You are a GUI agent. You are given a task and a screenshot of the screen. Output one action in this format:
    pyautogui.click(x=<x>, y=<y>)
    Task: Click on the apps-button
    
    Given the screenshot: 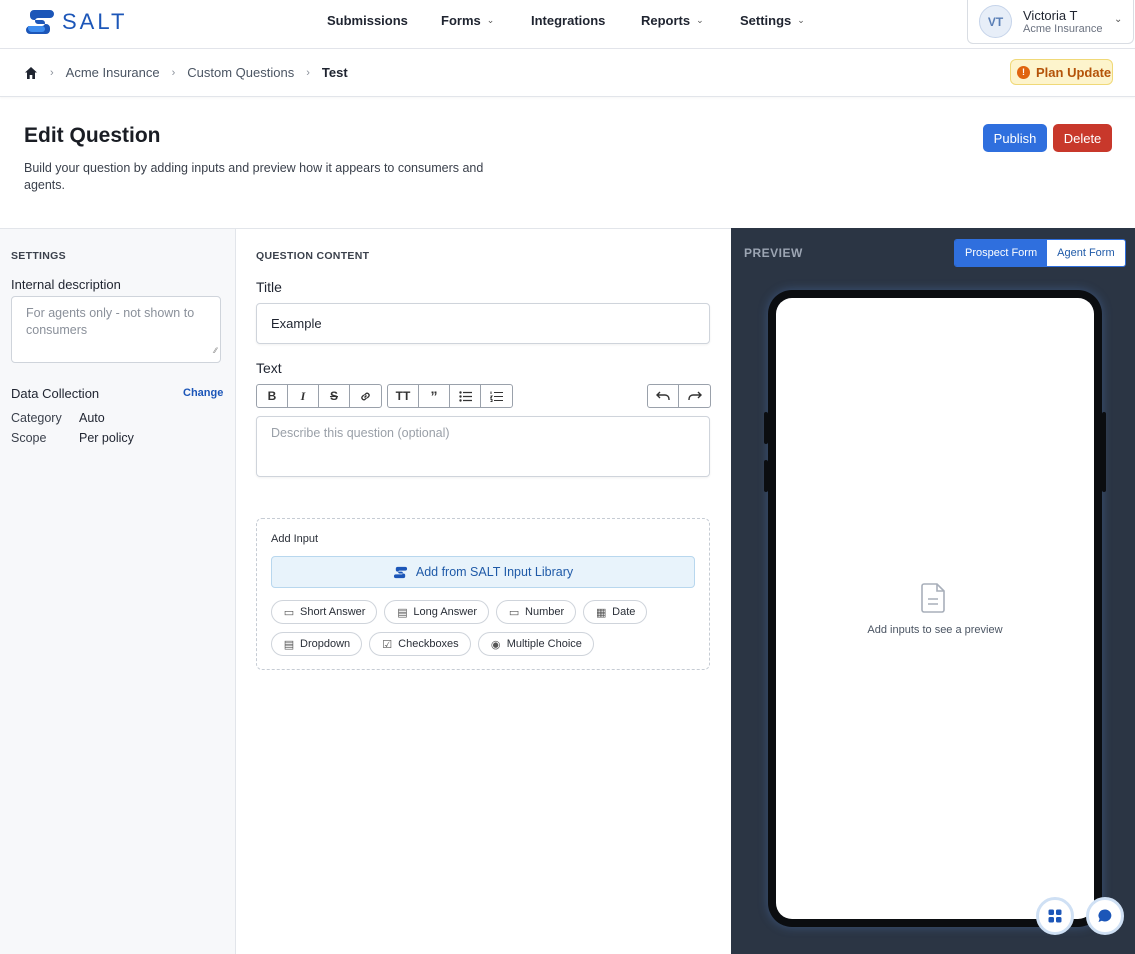 What is the action you would take?
    pyautogui.click(x=1055, y=916)
    